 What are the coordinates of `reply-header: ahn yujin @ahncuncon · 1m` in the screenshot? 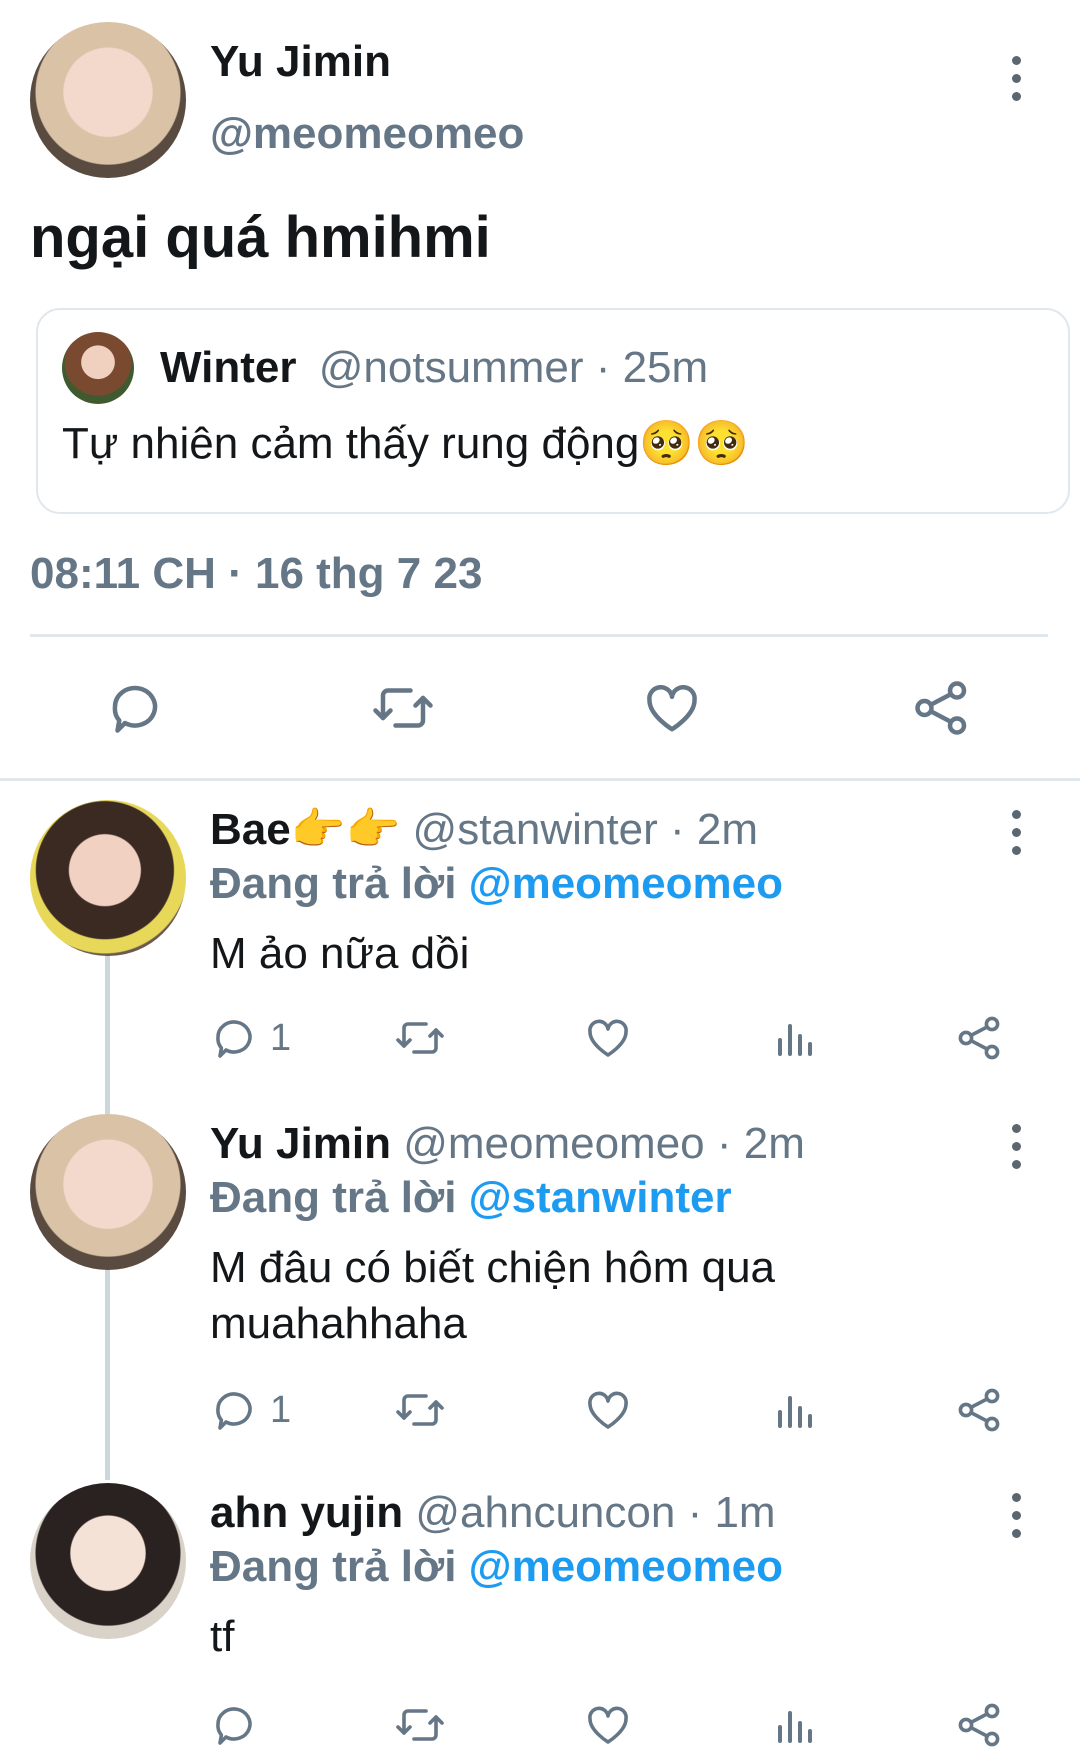 It's located at (493, 1513).